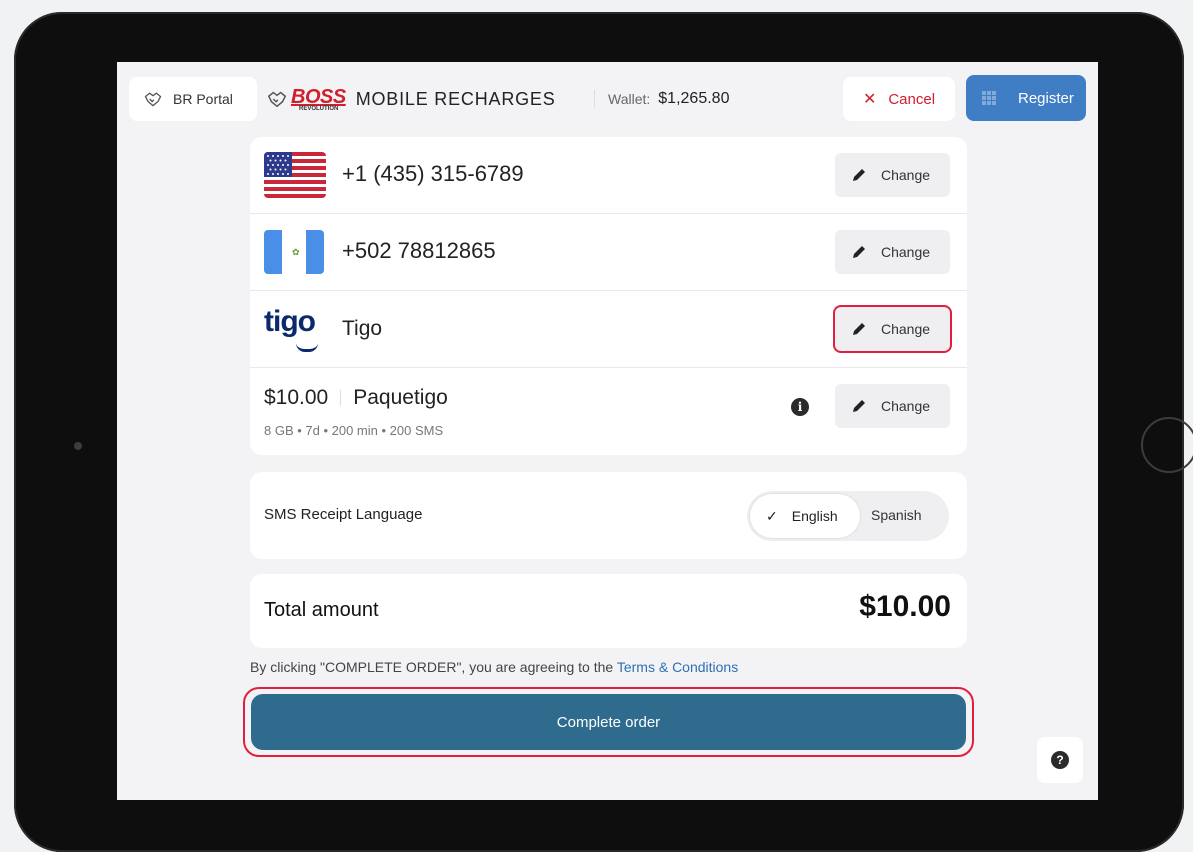  What do you see at coordinates (362, 328) in the screenshot?
I see `carrier-name: Tigo` at bounding box center [362, 328].